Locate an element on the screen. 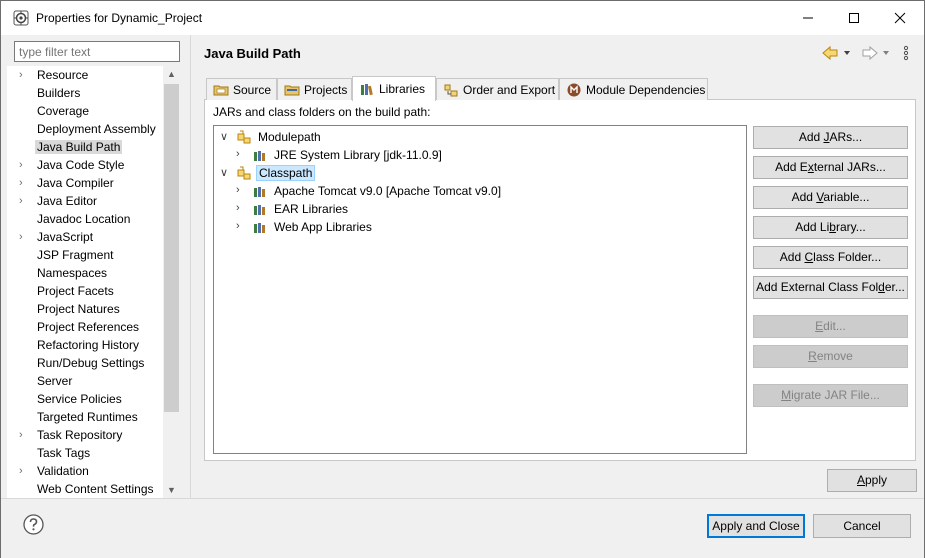 The image size is (925, 558). filter-input is located at coordinates (97, 51).